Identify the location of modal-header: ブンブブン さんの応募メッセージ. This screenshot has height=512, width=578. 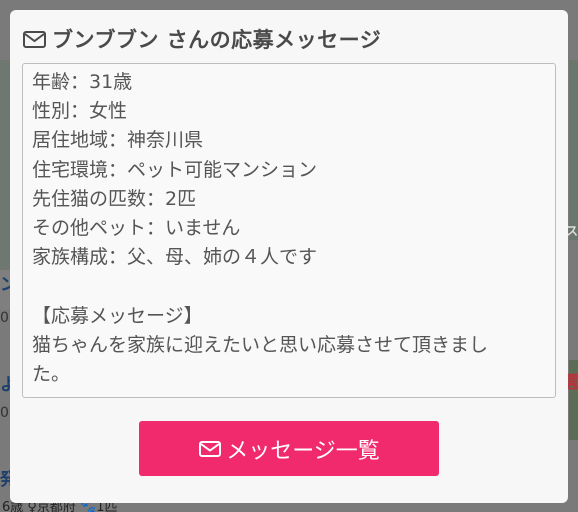
(289, 39).